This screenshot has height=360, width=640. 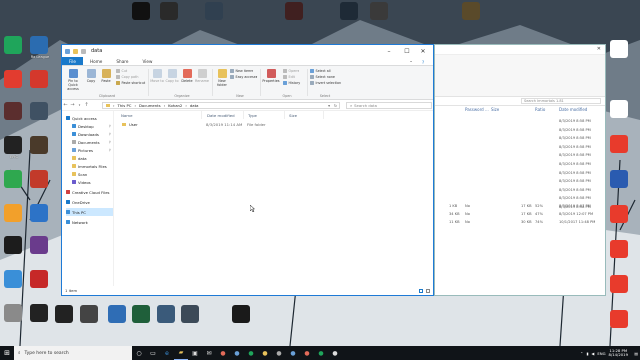 What do you see at coordinates (618, 353) in the screenshot?
I see `clock: 11:28 PM 8/14/2019` at bounding box center [618, 353].